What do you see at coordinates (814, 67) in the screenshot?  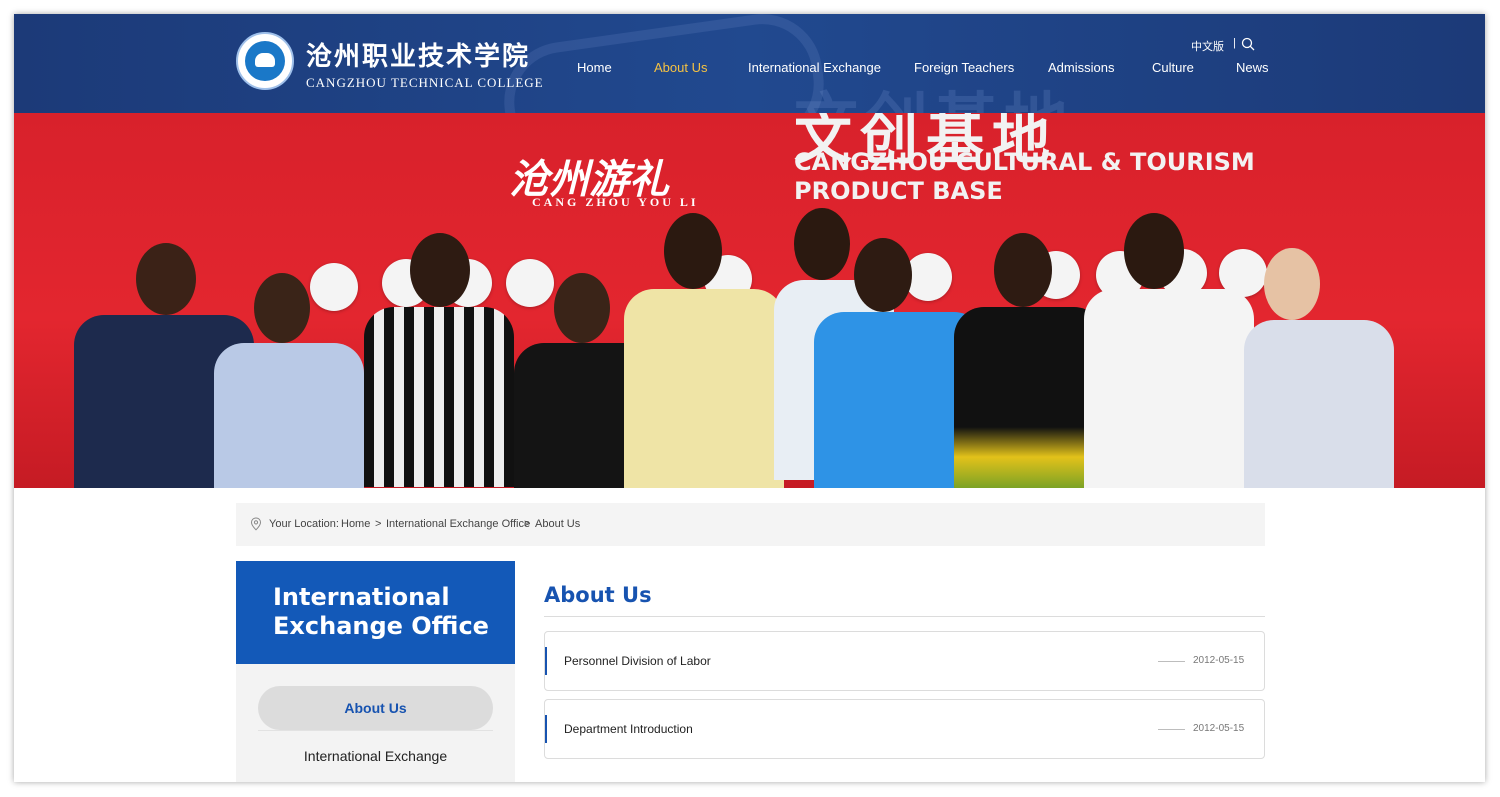 I see `nav-item-international-exchange: International Exchange` at bounding box center [814, 67].